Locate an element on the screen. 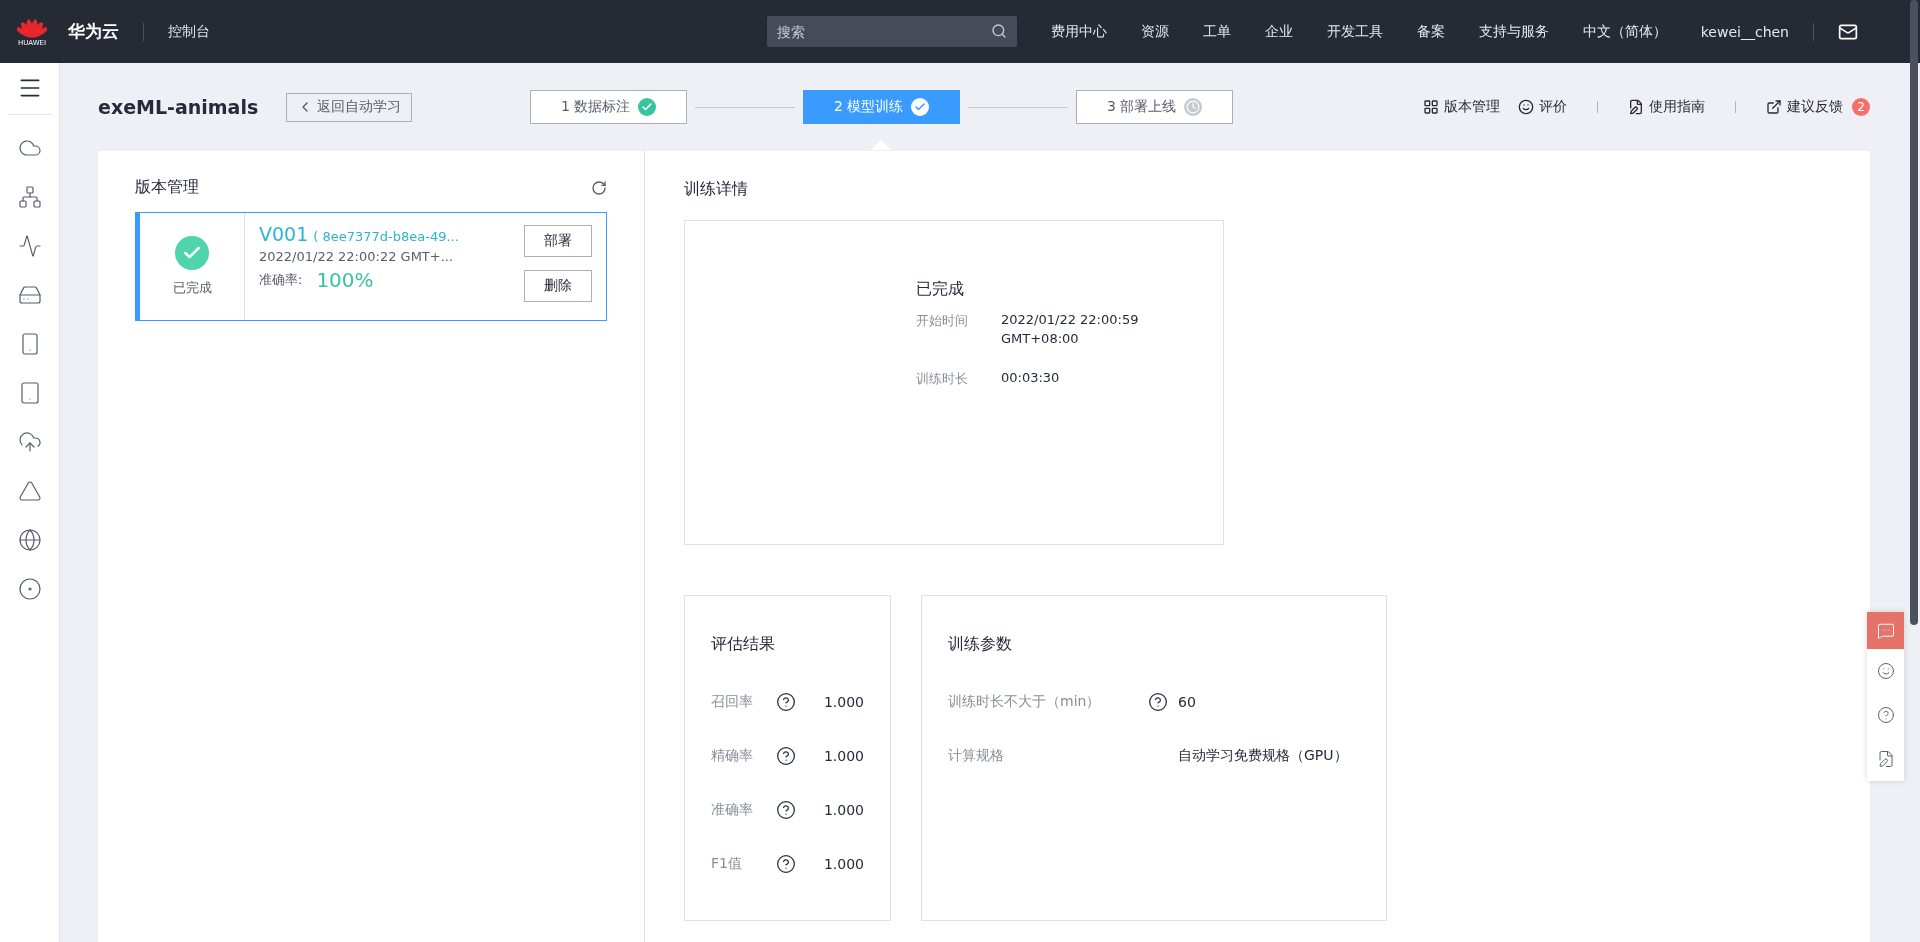 The width and height of the screenshot is (1920, 942). chat-icon is located at coordinates (1885, 630).